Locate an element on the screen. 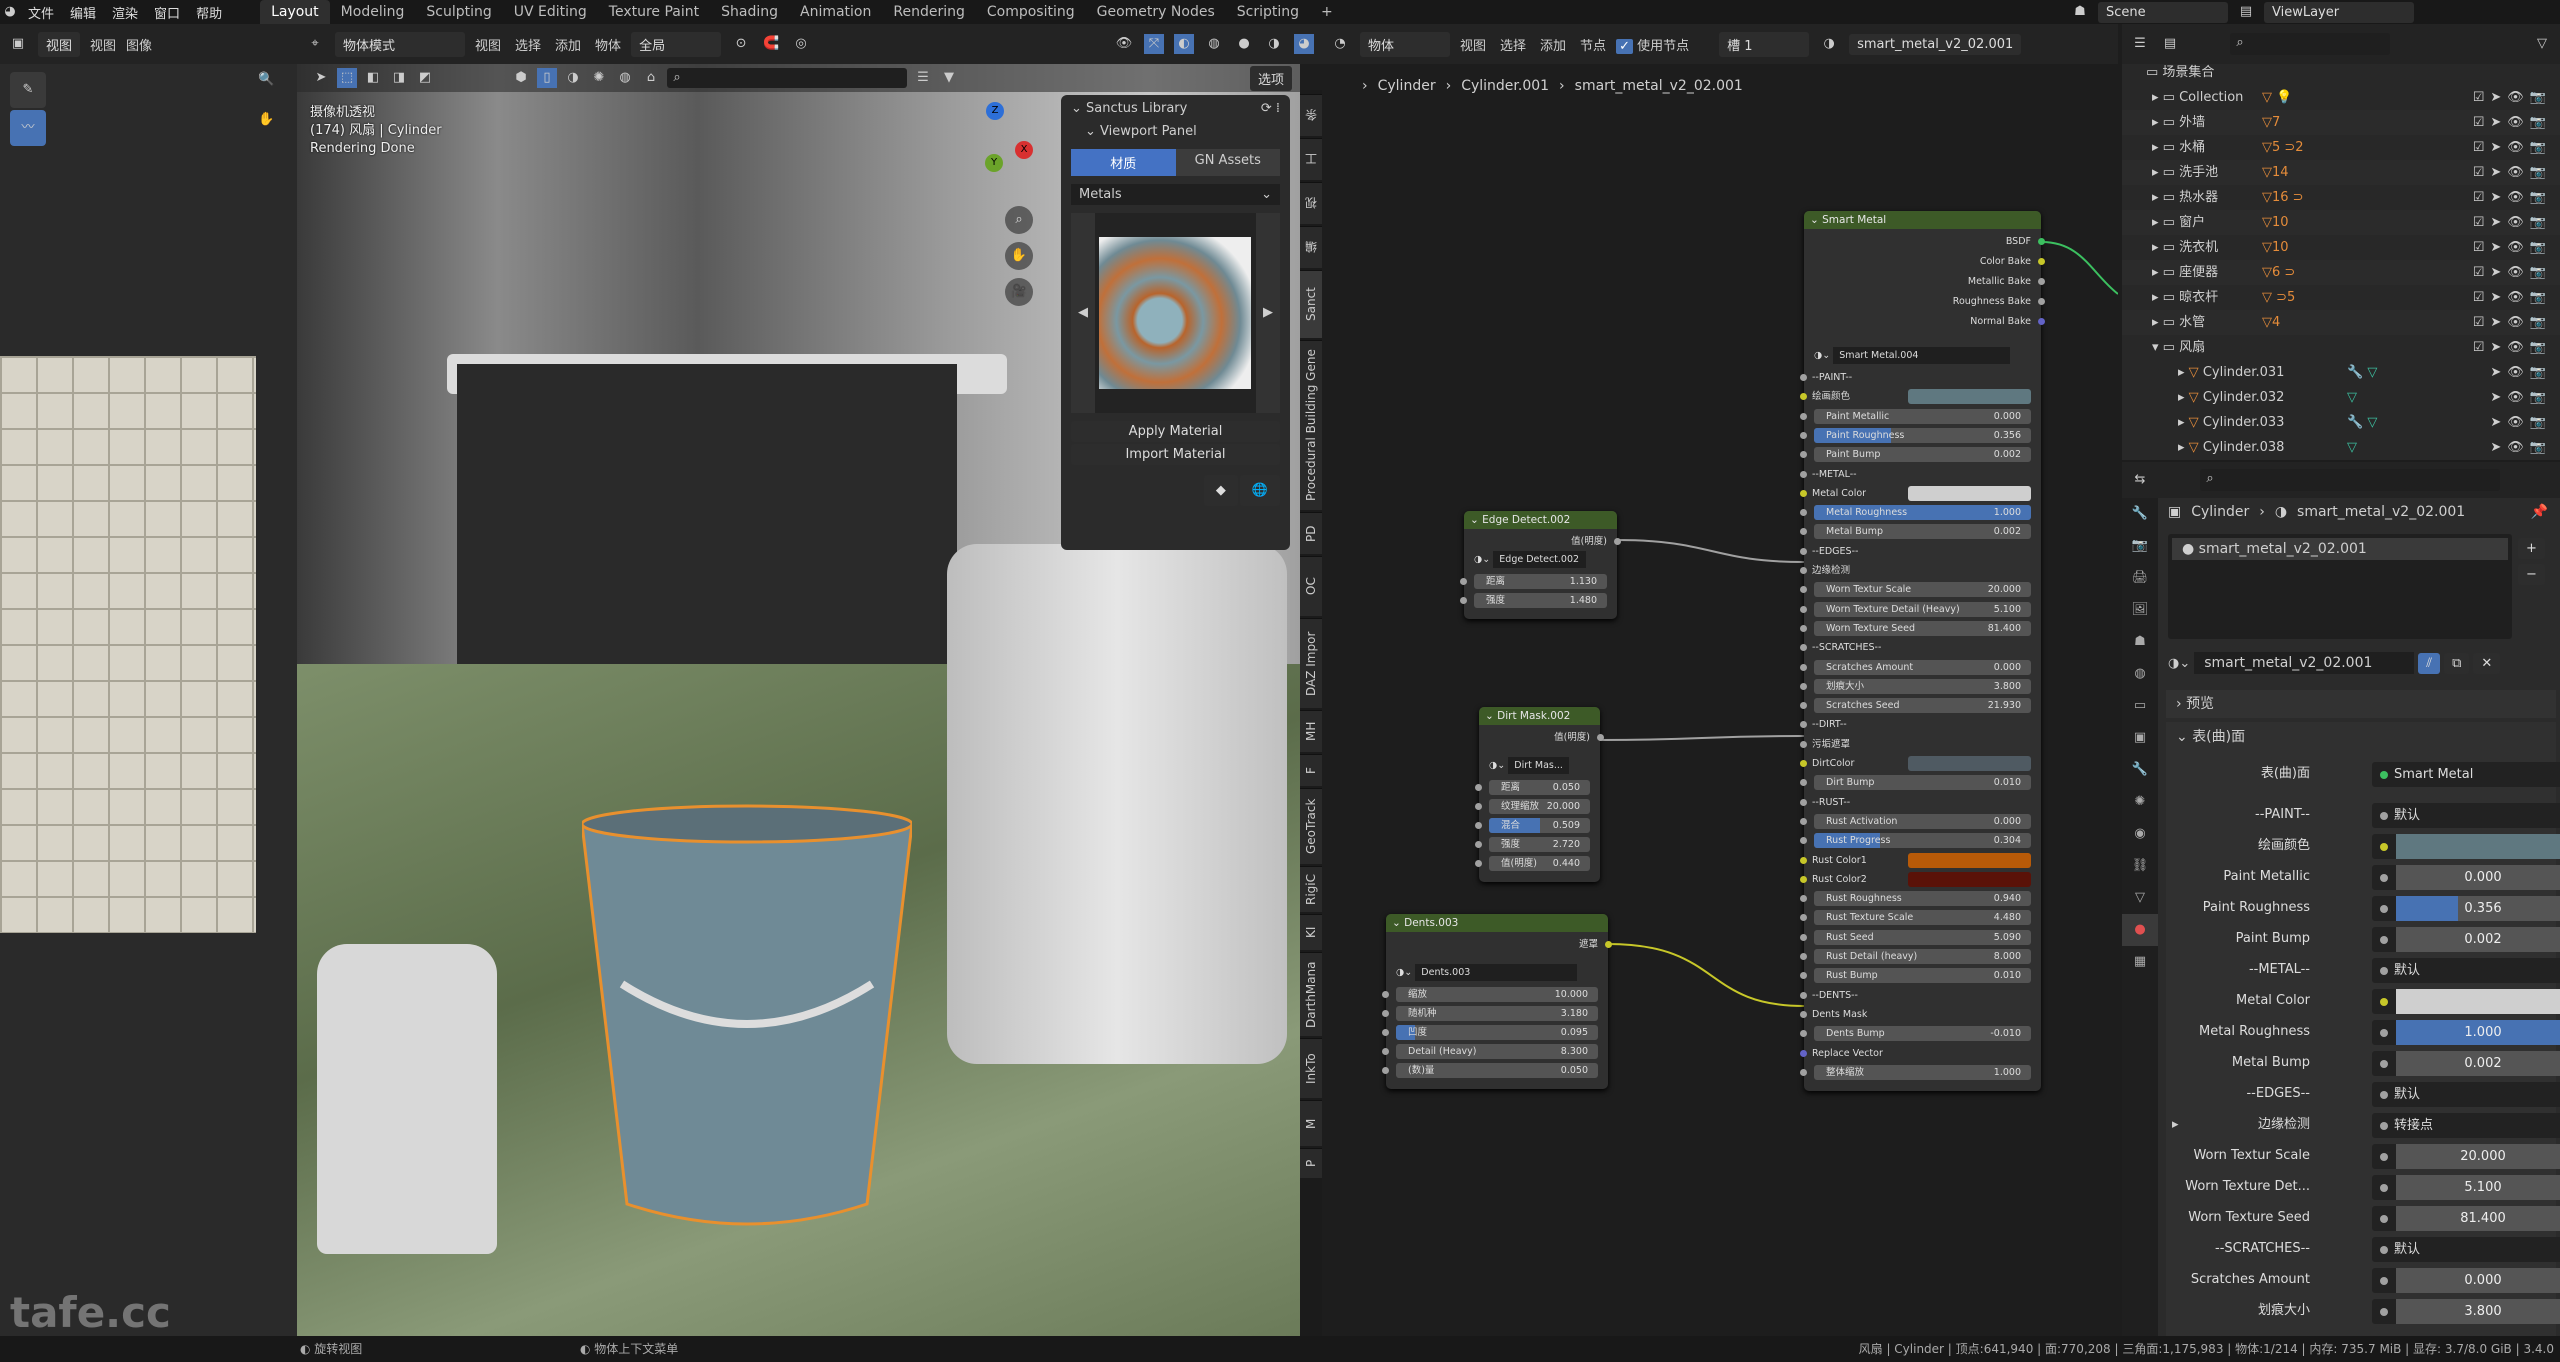 The width and height of the screenshot is (2560, 1362). outliner-collection: ▸ ▭ 水桶 ▽5 ⊃2 ☑➤👁📷 is located at coordinates (2341, 147).